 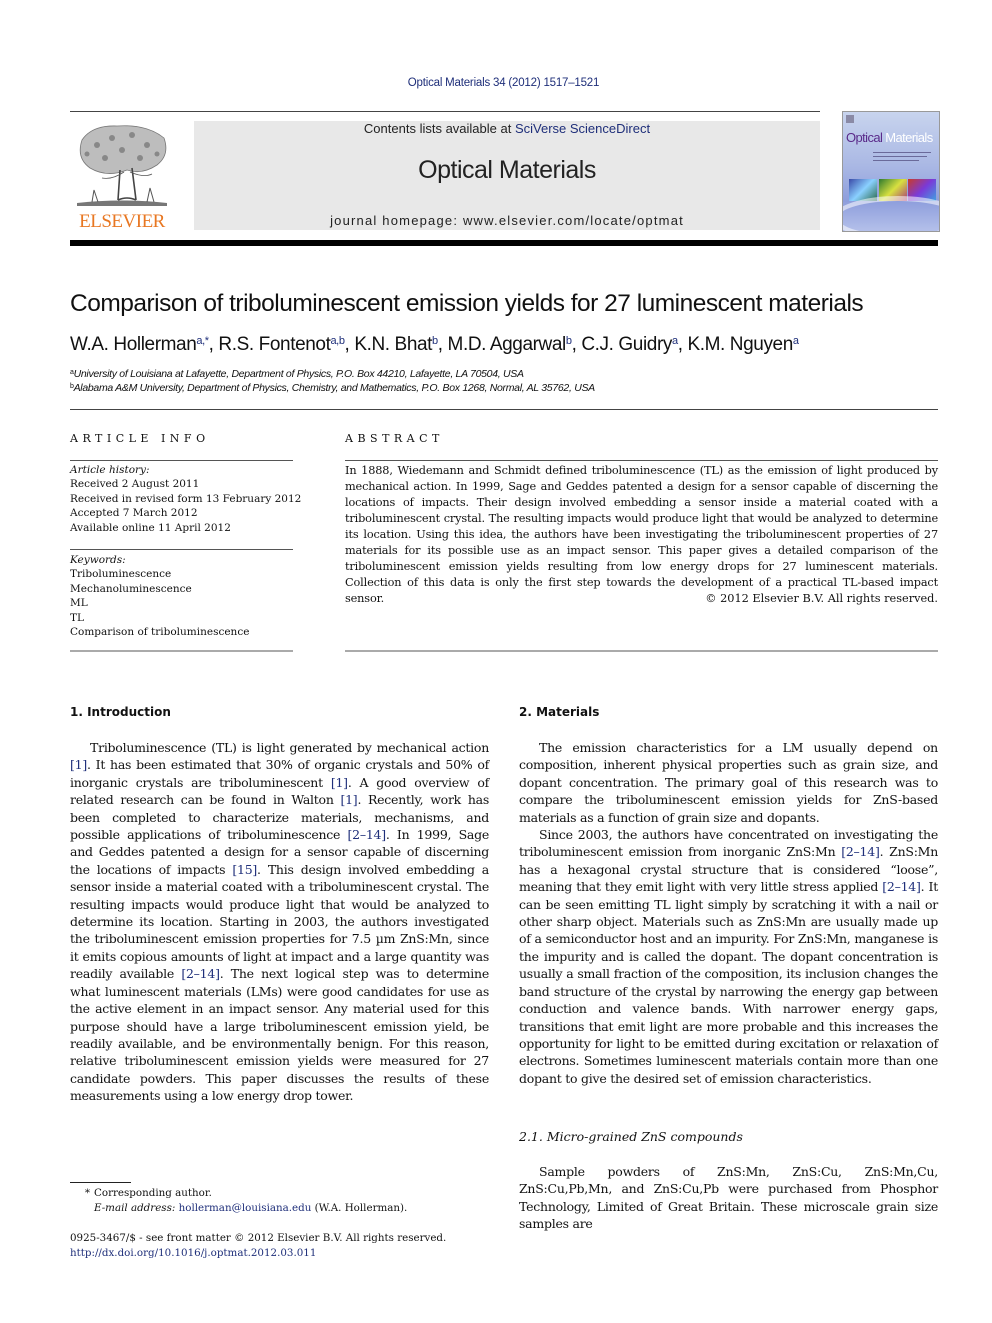 What do you see at coordinates (510, 344) in the screenshot?
I see `author: M.D. Aggarwalb` at bounding box center [510, 344].